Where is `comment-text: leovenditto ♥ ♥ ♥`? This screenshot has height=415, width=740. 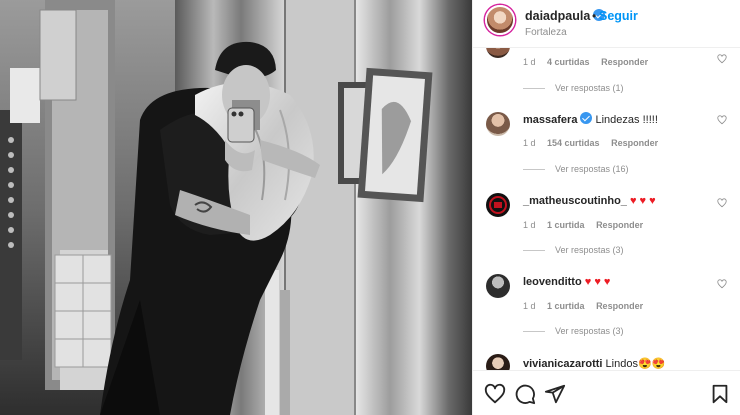 comment-text: leovenditto ♥ ♥ ♥ is located at coordinates (566, 282).